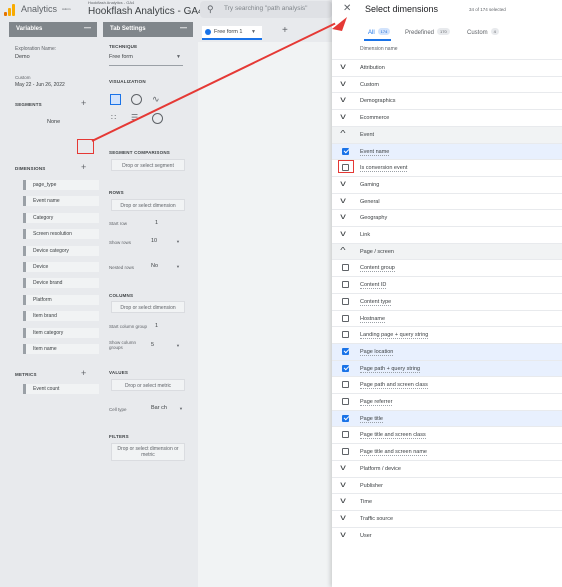 This screenshot has width=562, height=587. Describe the element at coordinates (447, 284) in the screenshot. I see `dimension-item-row: Content ID` at that location.